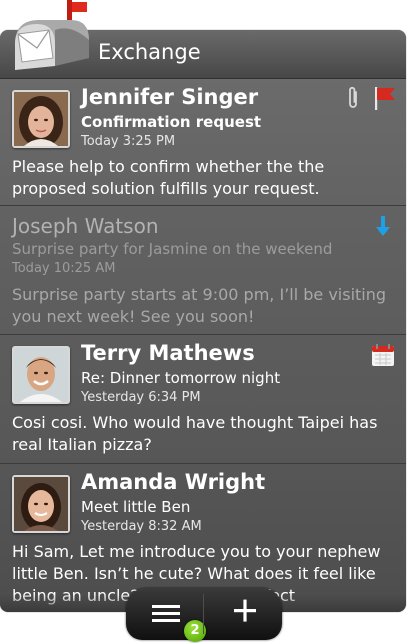  I want to click on compose-button, so click(245, 616).